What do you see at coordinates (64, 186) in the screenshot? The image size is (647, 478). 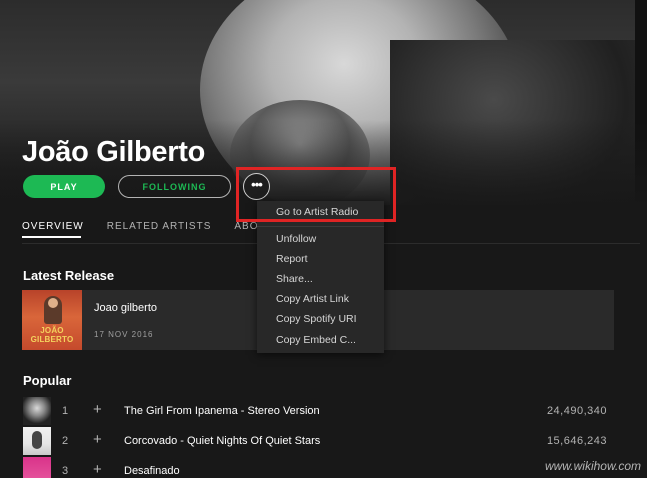 I see `play-button: PLAY` at bounding box center [64, 186].